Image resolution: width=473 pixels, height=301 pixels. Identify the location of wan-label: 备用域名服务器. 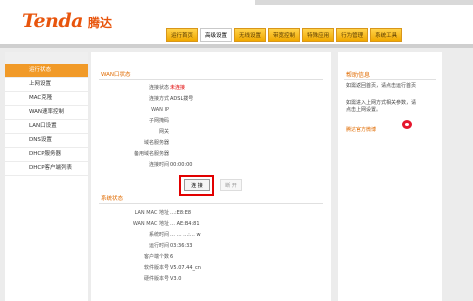
(151, 154).